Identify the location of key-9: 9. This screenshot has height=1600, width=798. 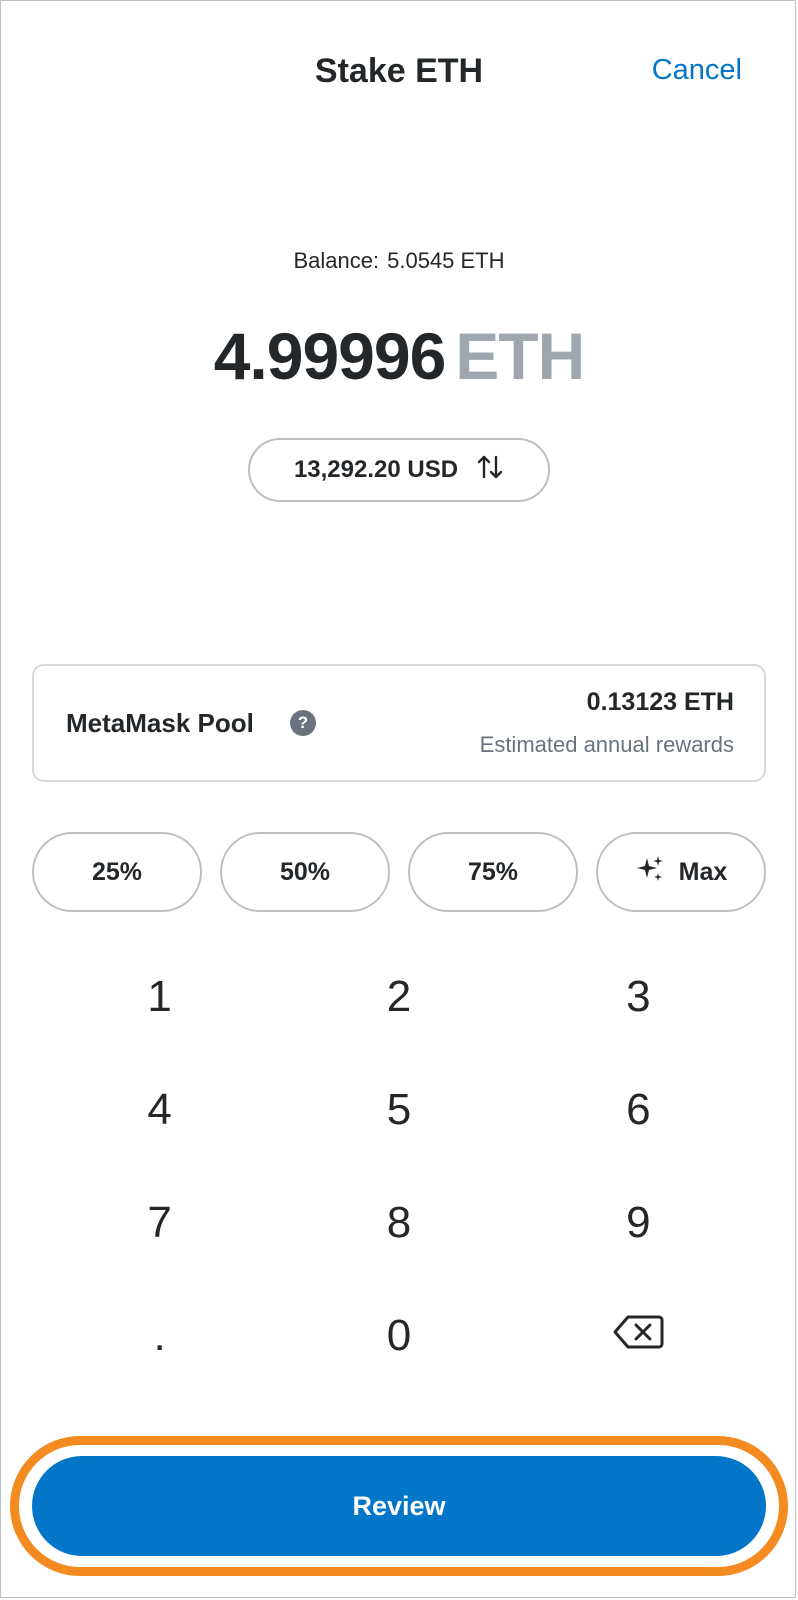
(638, 1222).